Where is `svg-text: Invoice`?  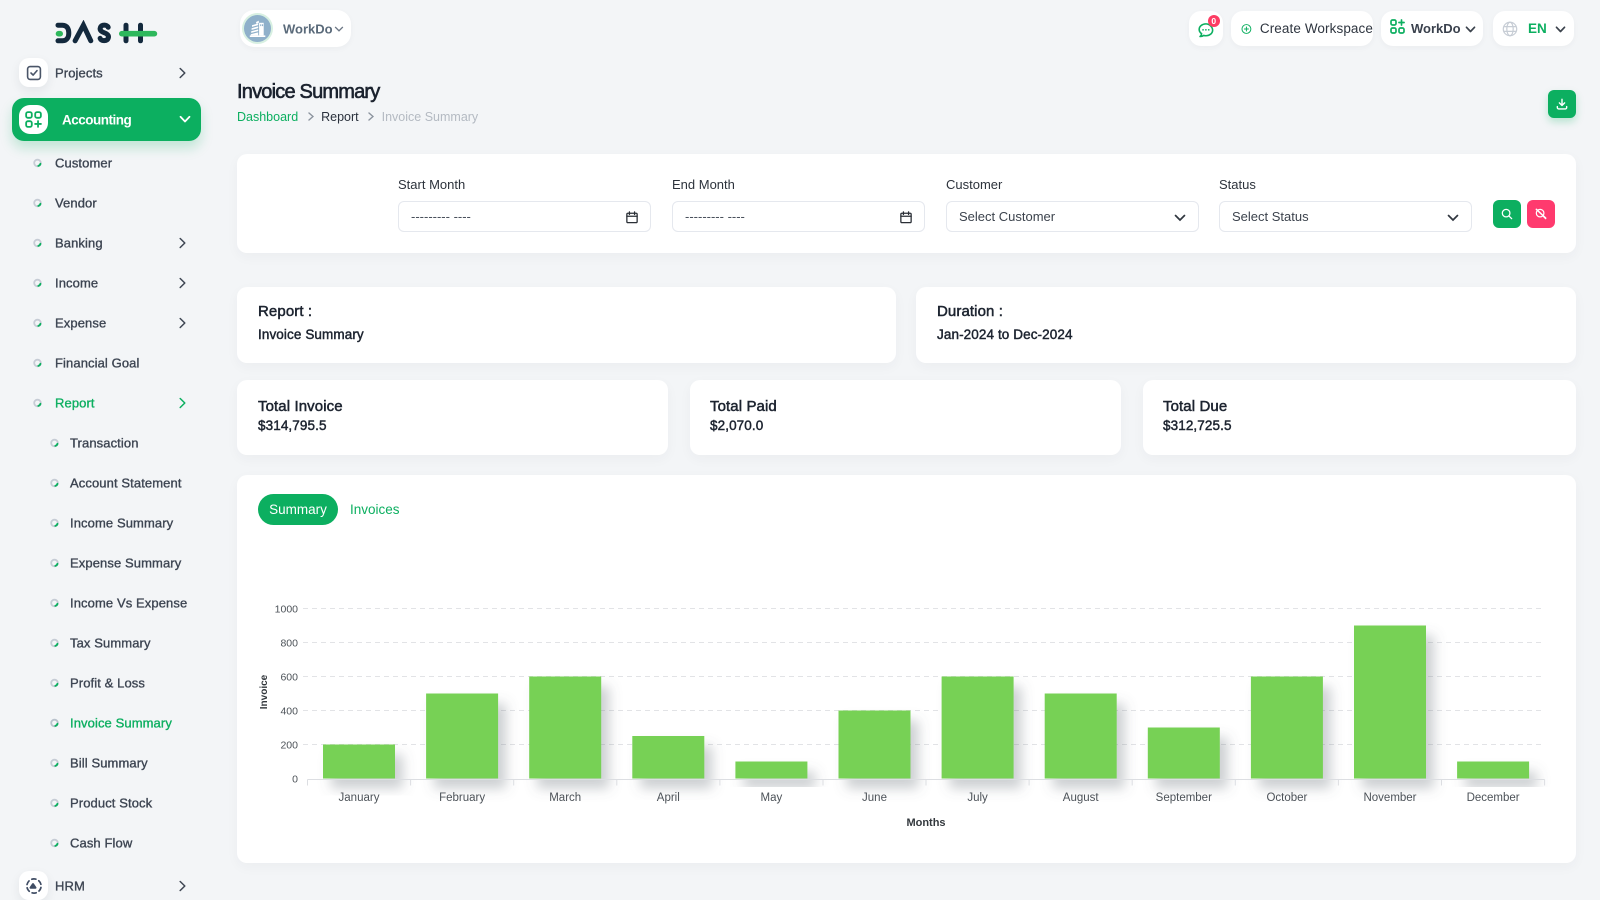
svg-text: Invoice is located at coordinates (264, 691).